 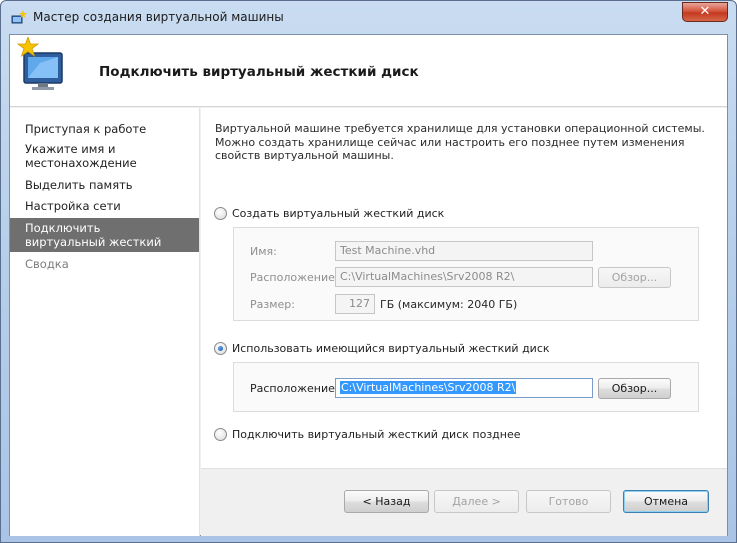 I want to click on wizard-footer: < Назад Далее > Готово Отмена, so click(x=464, y=502).